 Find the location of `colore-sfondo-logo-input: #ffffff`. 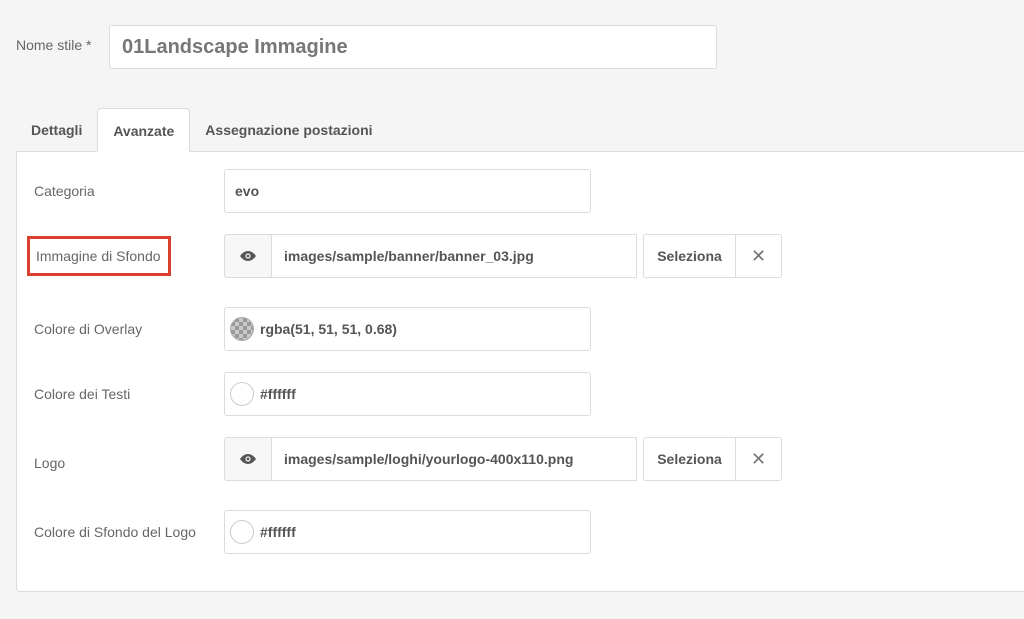

colore-sfondo-logo-input: #ffffff is located at coordinates (407, 532).